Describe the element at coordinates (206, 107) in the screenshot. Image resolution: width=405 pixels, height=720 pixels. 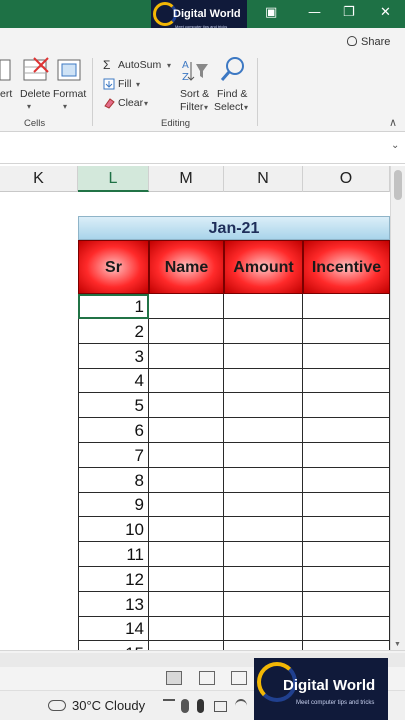
I see `sort-caret-icon: ▾` at that location.